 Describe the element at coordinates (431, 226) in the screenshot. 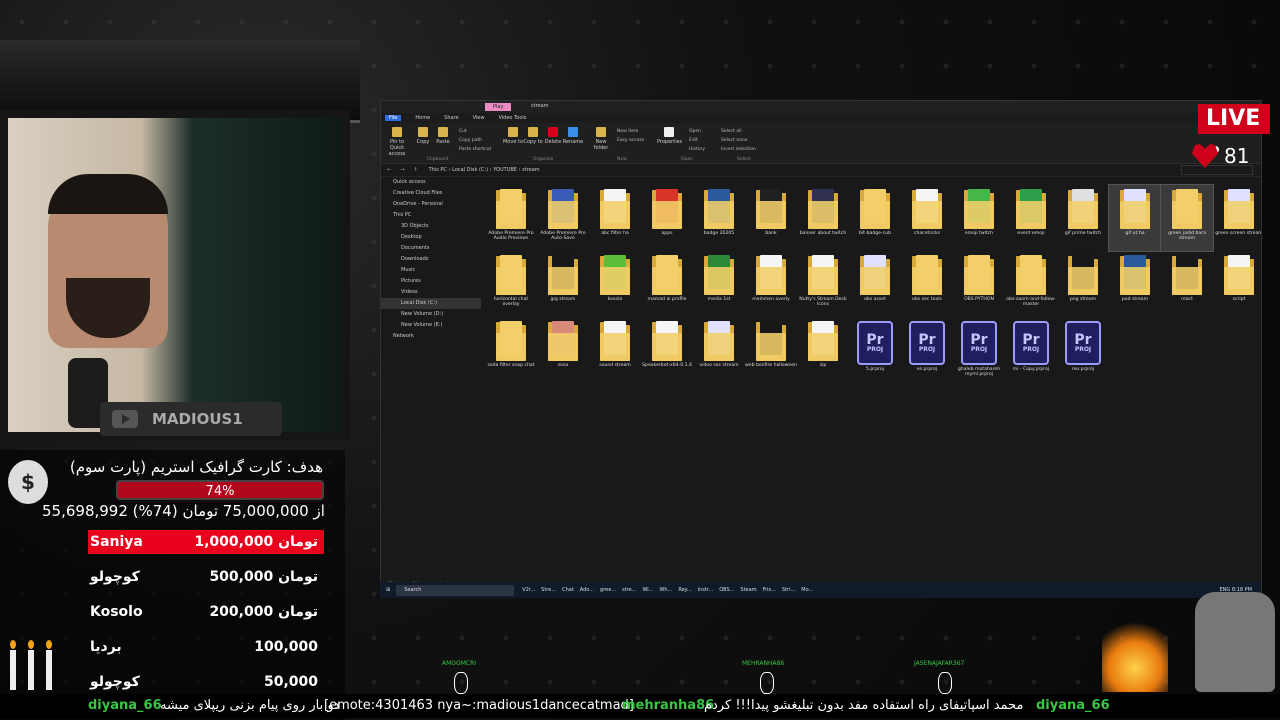

I see `nav-item: 3D Objects` at that location.